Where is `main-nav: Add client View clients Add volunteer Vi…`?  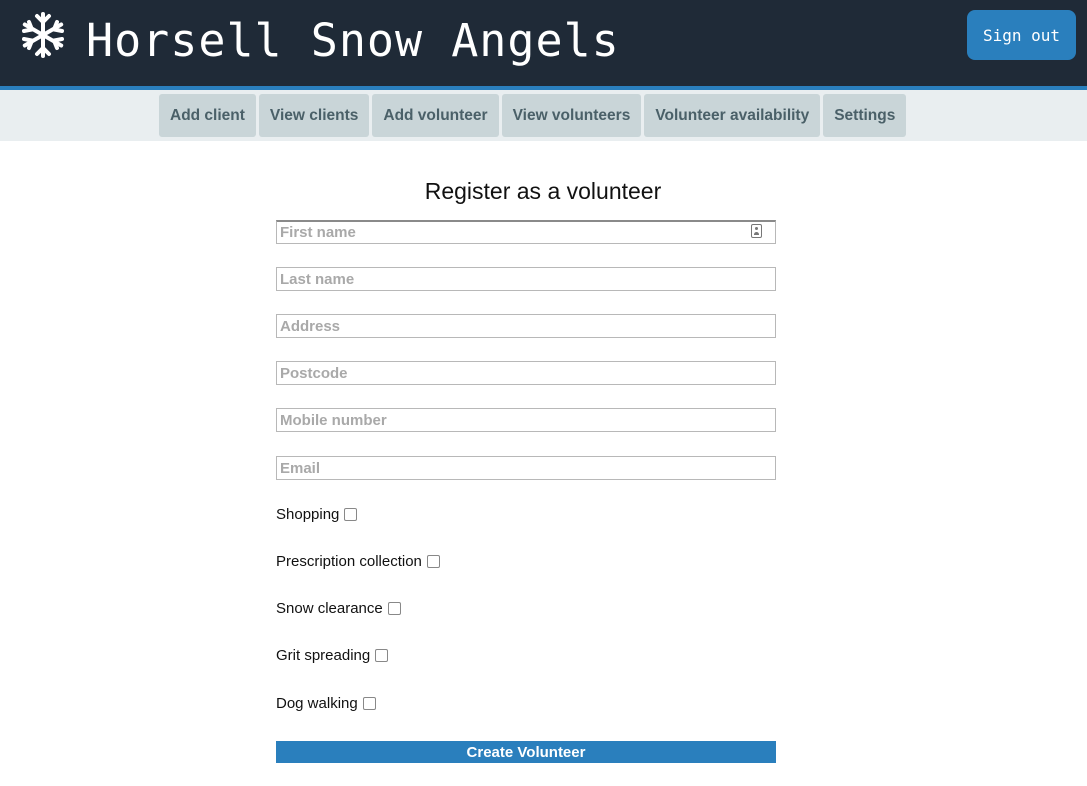 main-nav: Add client View clients Add volunteer Vi… is located at coordinates (543, 115).